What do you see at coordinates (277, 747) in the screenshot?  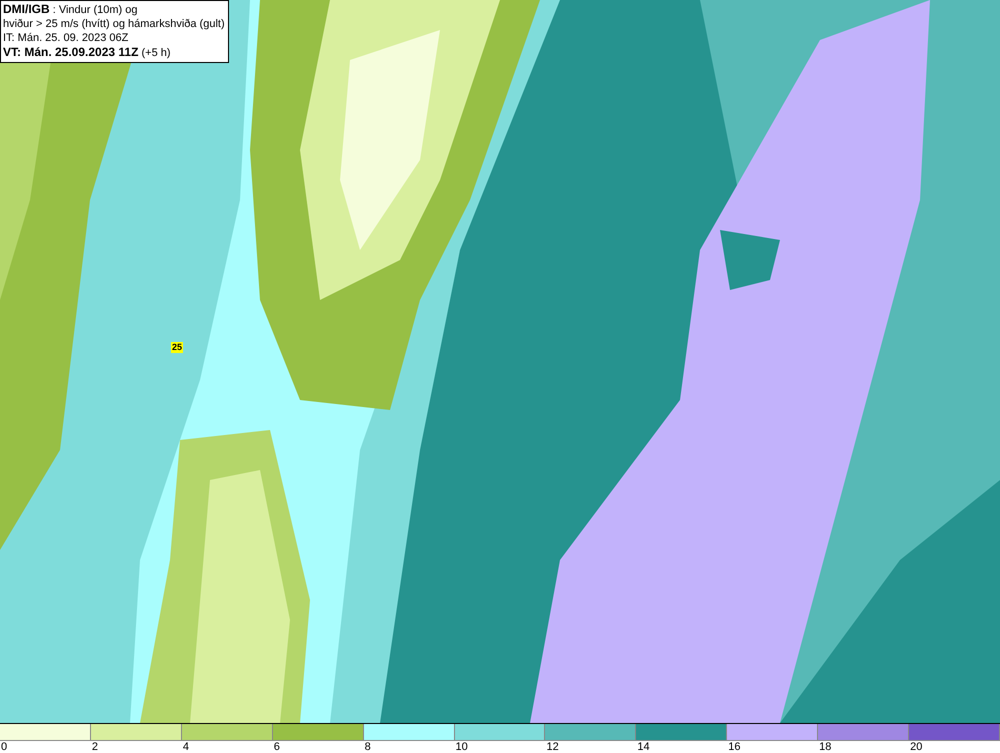 I see `legend-tick-label: 6` at bounding box center [277, 747].